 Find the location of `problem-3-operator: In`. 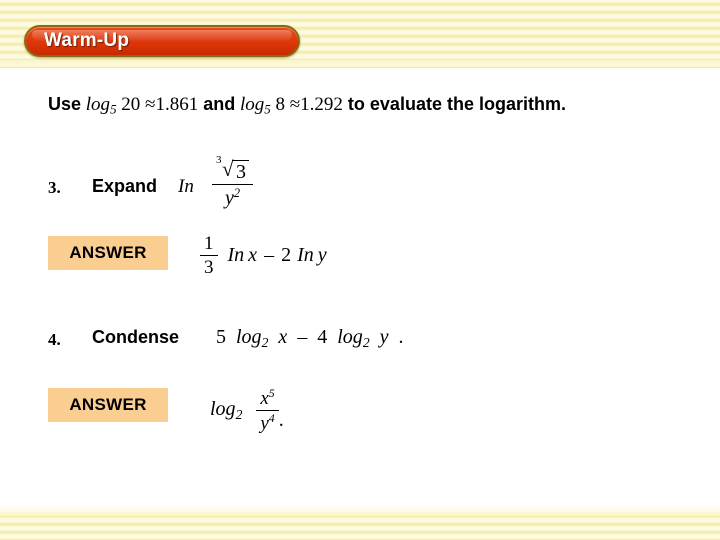

problem-3-operator: In is located at coordinates (186, 186).